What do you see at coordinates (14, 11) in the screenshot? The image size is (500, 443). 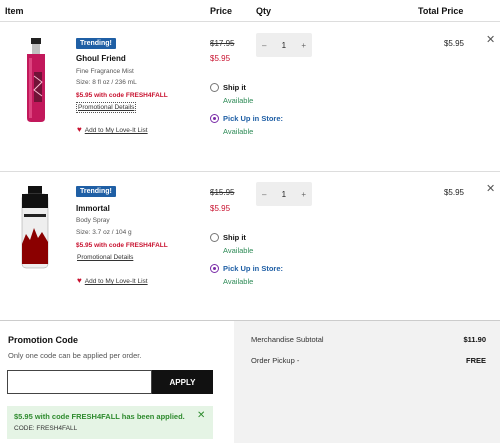 I see `header-item: Item` at bounding box center [14, 11].